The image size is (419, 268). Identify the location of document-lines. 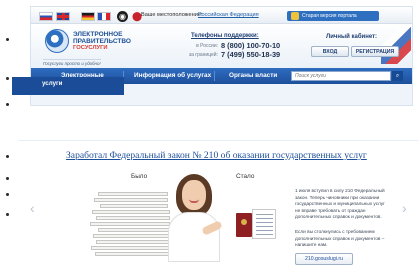
(264, 214).